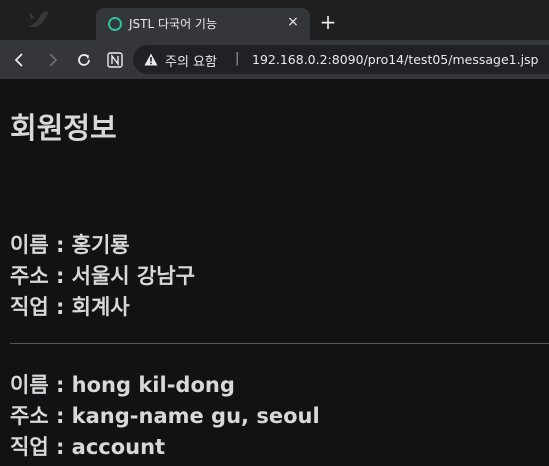  Describe the element at coordinates (165, 416) in the screenshot. I see `member-address-line: 주소 : kang-name gu, seoul` at that location.